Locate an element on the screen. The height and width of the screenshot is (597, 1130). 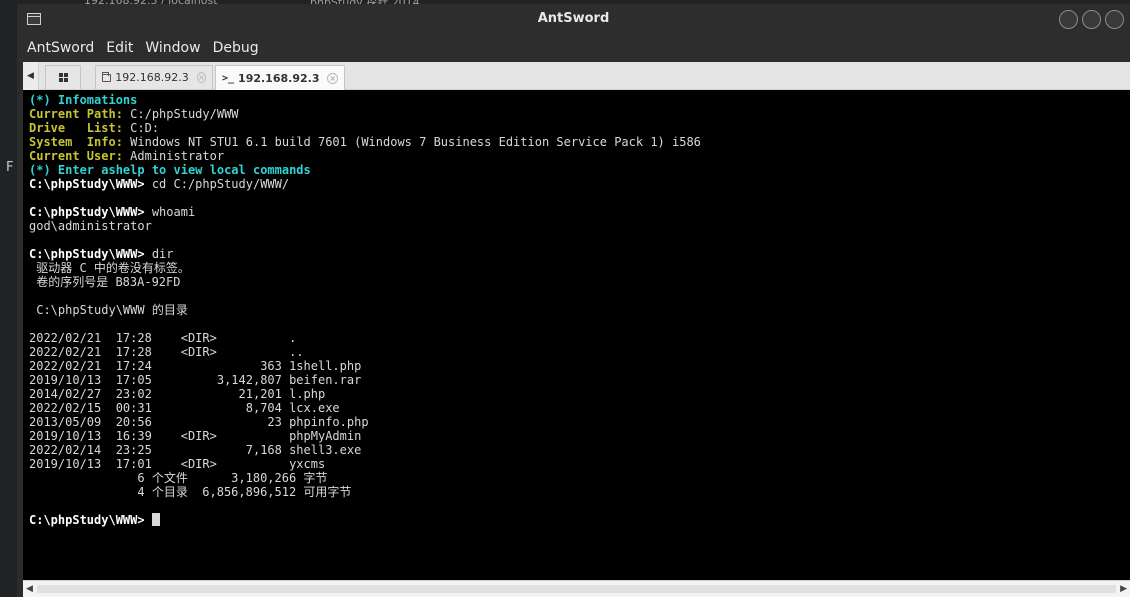
info-value: C:D: is located at coordinates (141, 128).